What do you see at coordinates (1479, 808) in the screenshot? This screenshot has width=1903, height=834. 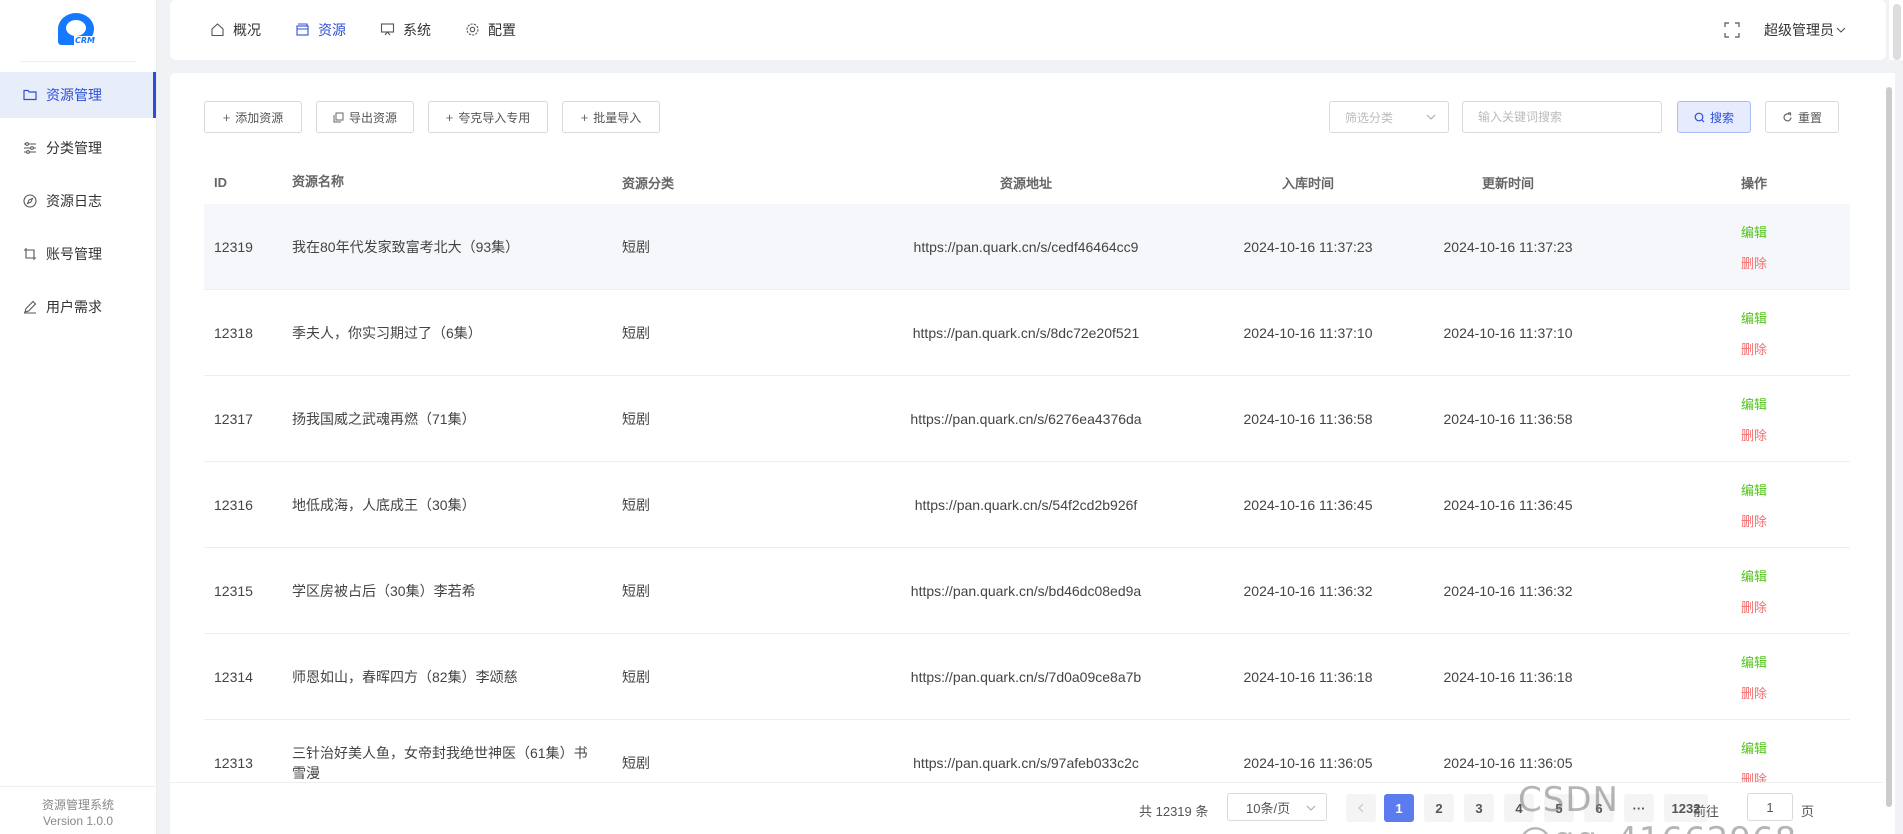 I see `page-button: 3` at bounding box center [1479, 808].